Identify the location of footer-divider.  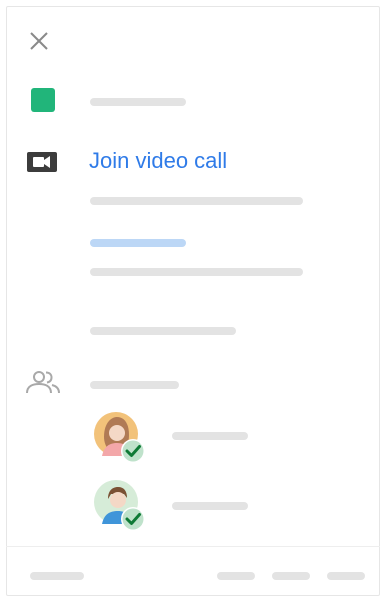
(193, 546).